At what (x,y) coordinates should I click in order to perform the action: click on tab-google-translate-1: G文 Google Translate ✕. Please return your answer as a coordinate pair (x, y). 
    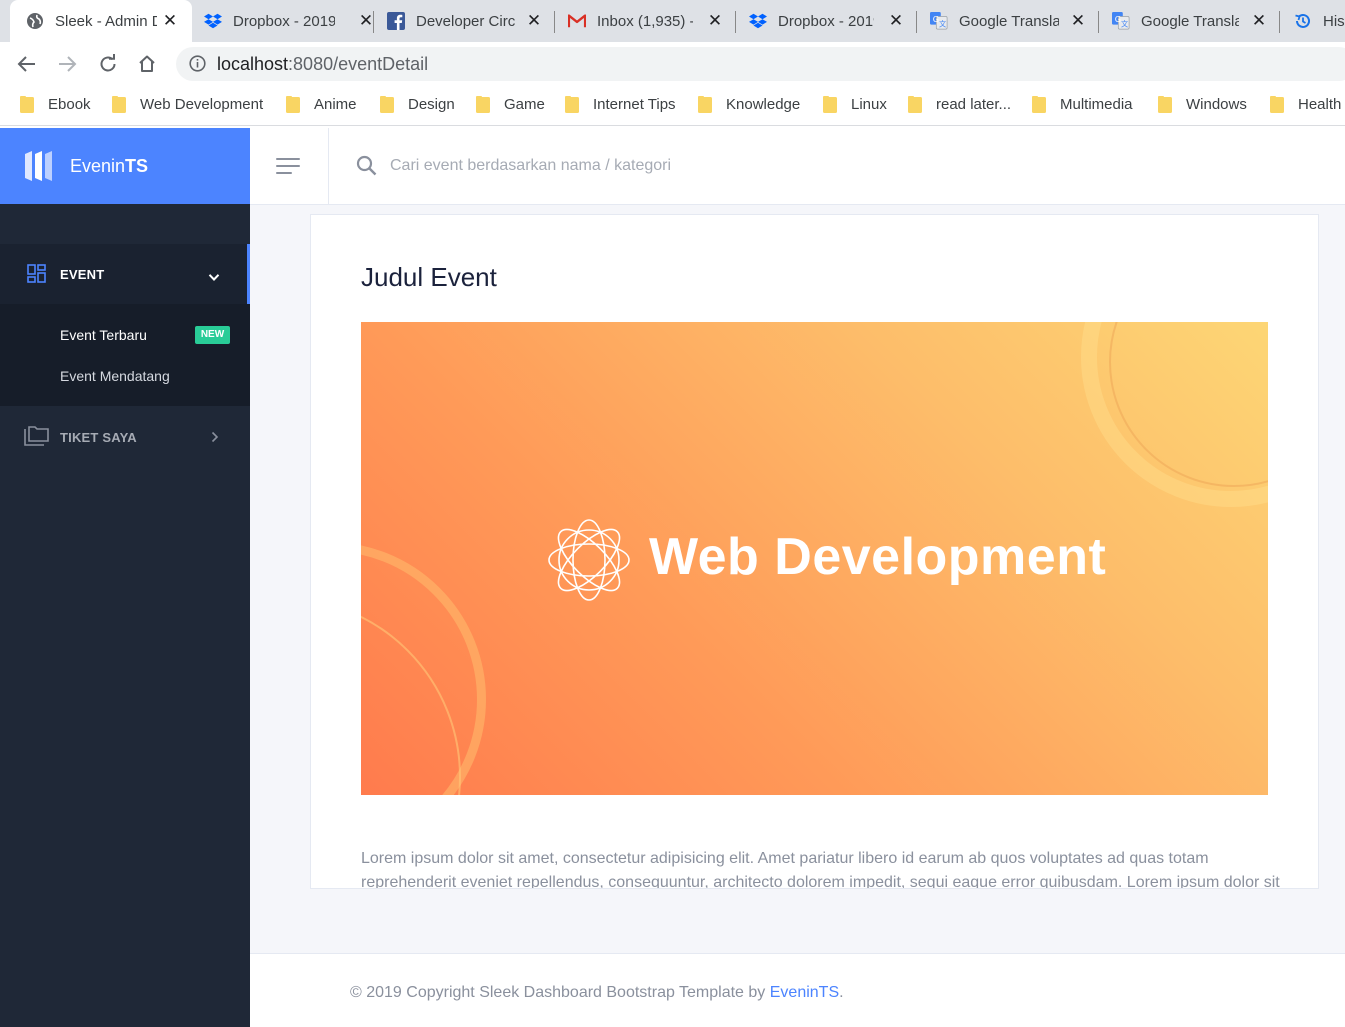
    Looking at the image, I should click on (1008, 21).